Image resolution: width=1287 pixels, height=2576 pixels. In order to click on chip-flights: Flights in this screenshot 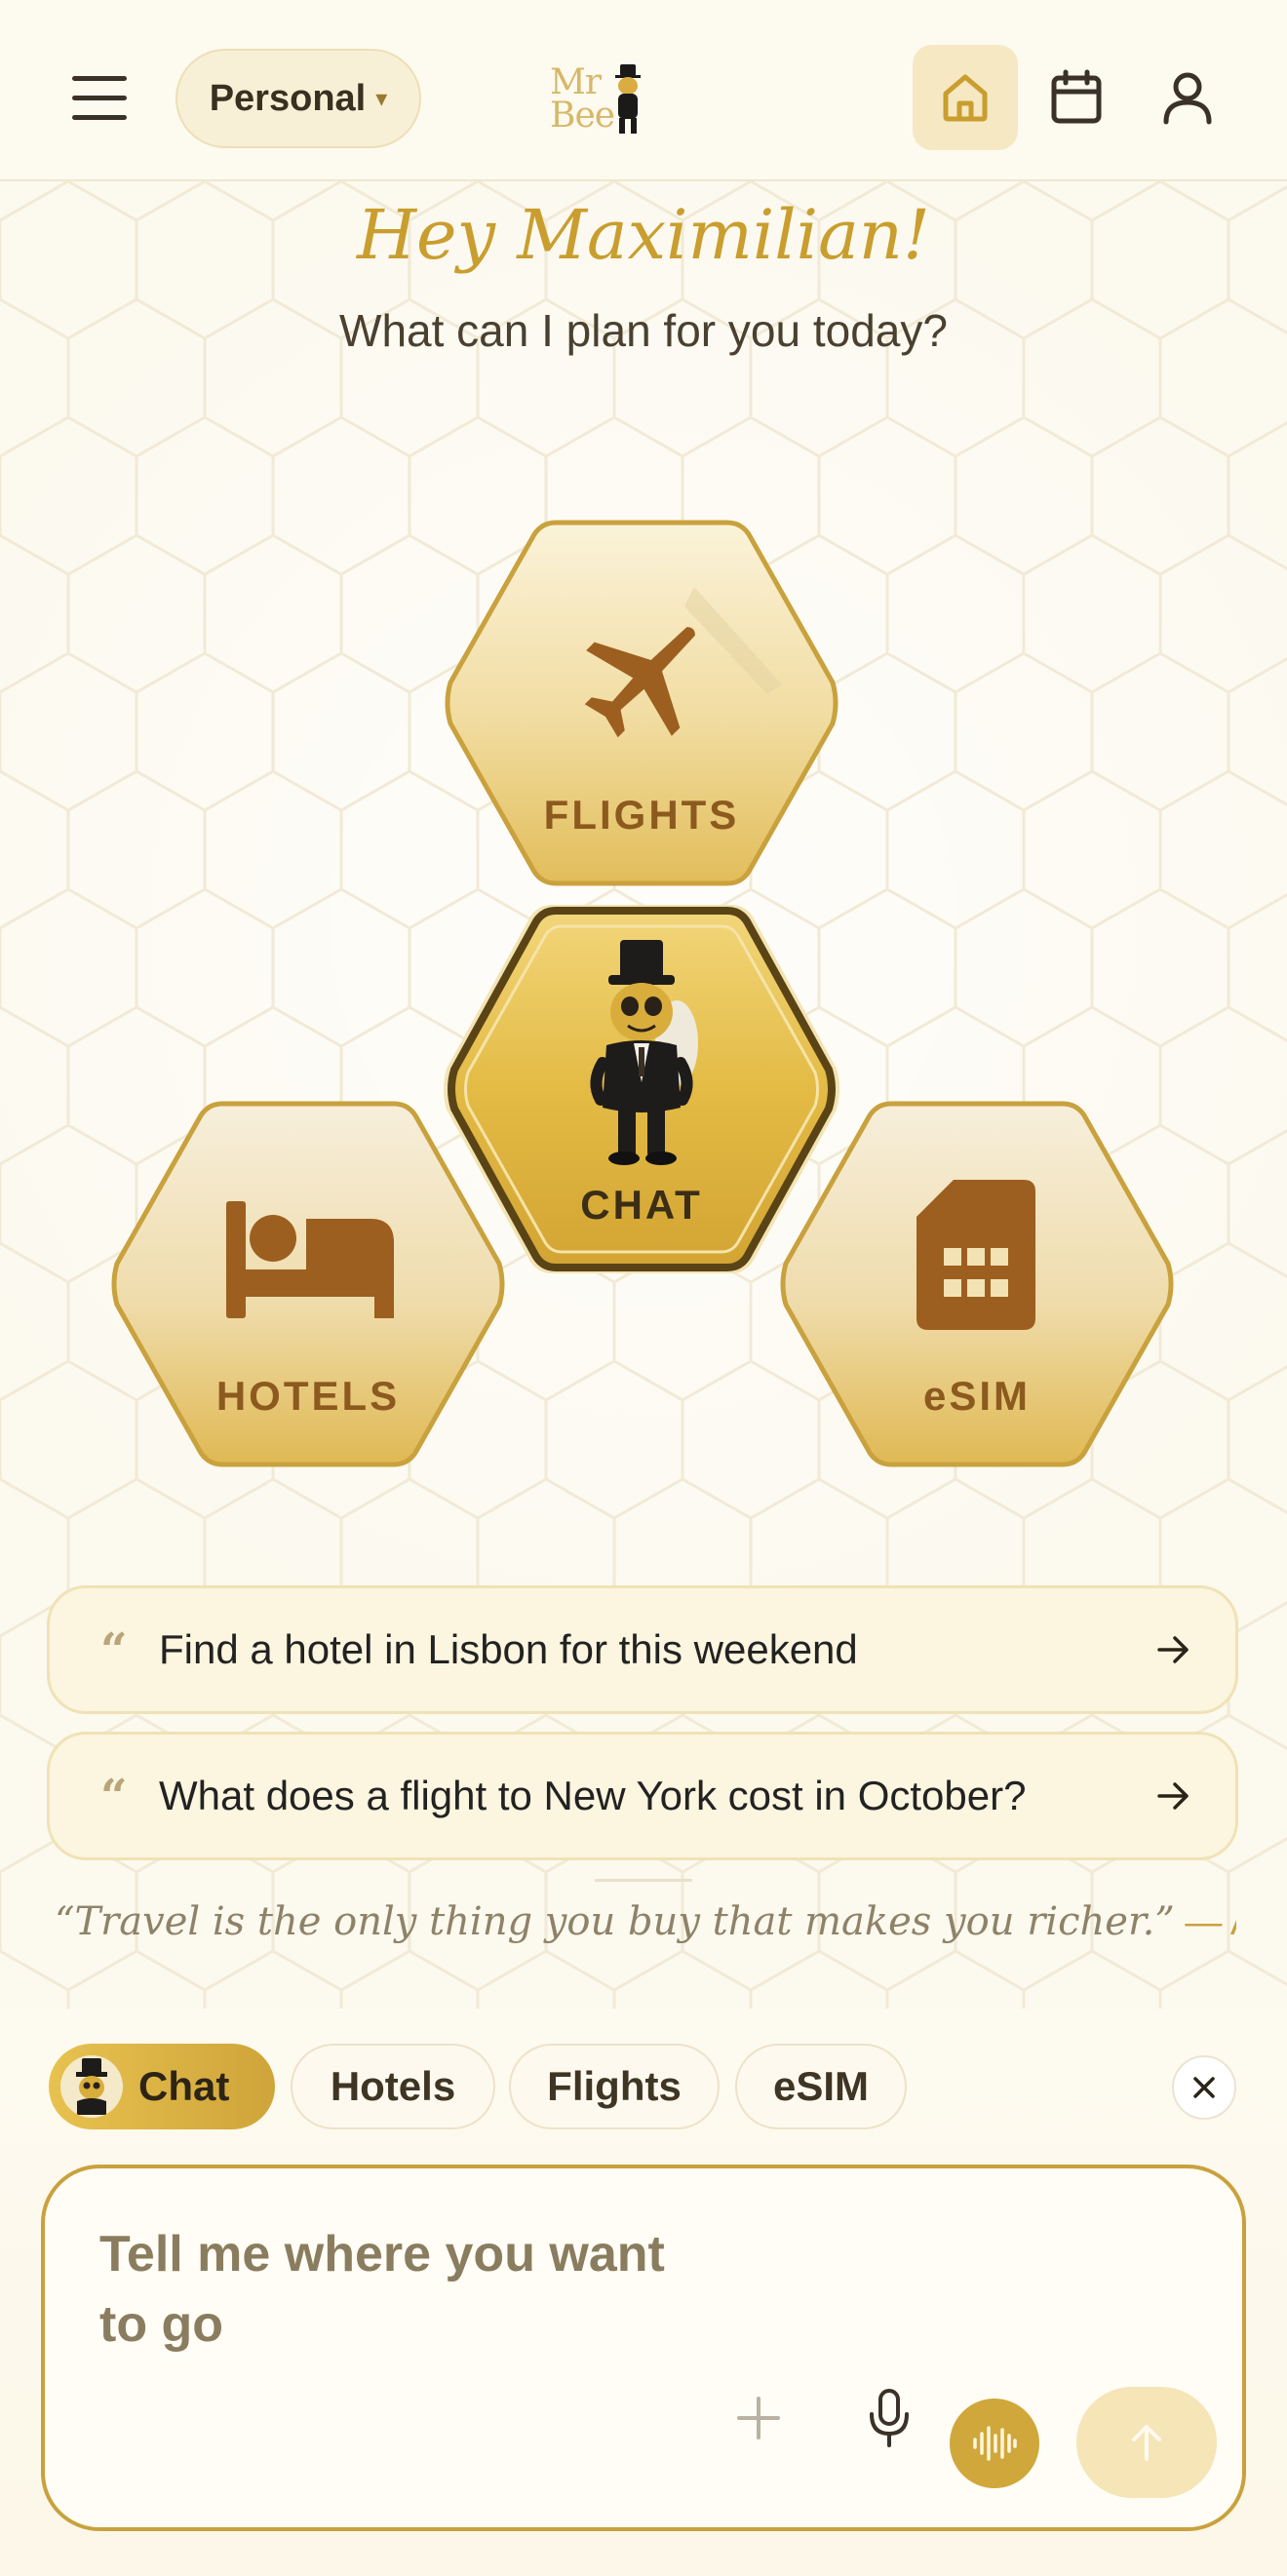, I will do `click(614, 2086)`.